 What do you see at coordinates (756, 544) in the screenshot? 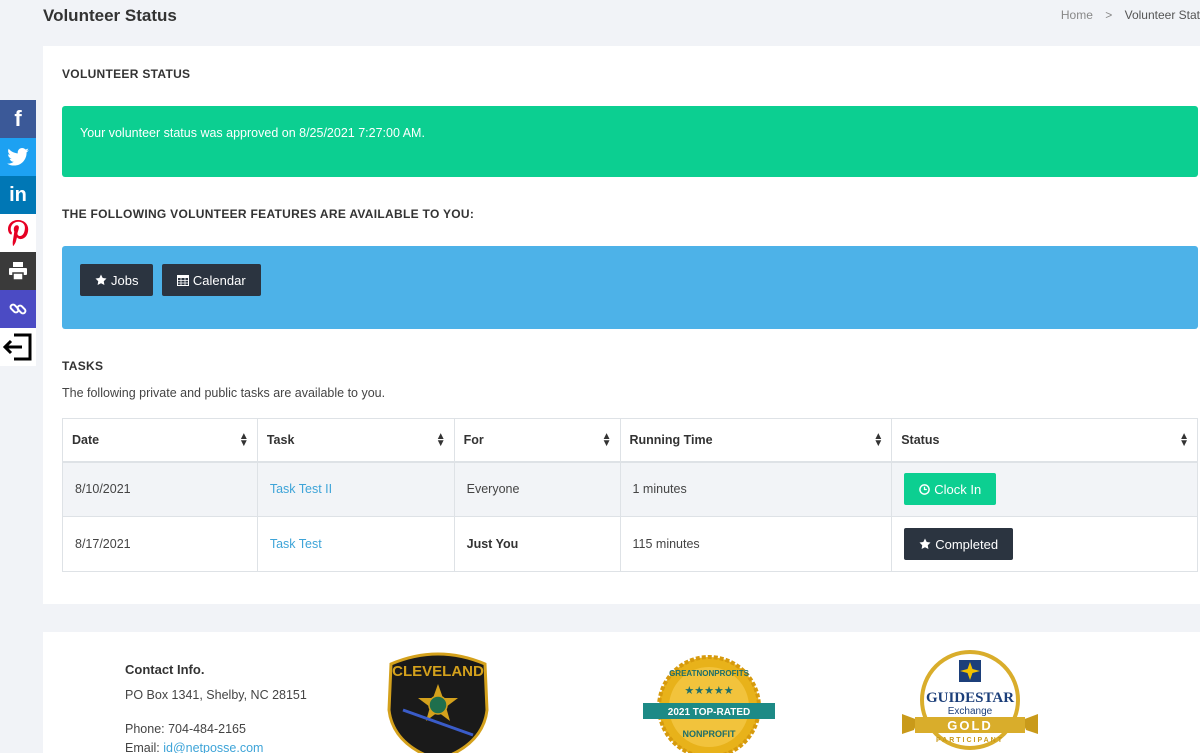
I see `cell-running-time: 115 minutes` at bounding box center [756, 544].